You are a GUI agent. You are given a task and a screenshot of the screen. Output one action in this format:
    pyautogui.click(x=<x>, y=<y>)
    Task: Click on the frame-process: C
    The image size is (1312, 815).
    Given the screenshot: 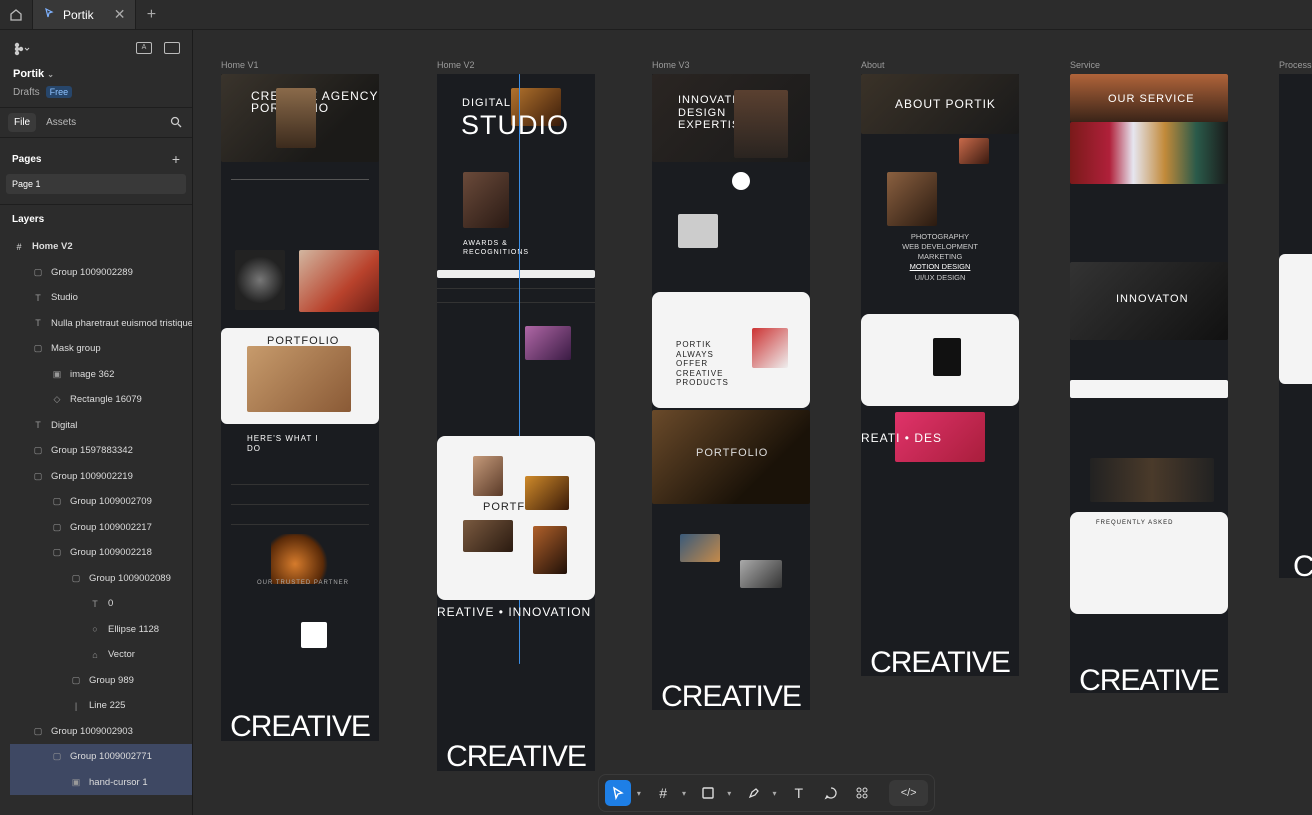 What is the action you would take?
    pyautogui.click(x=1295, y=326)
    